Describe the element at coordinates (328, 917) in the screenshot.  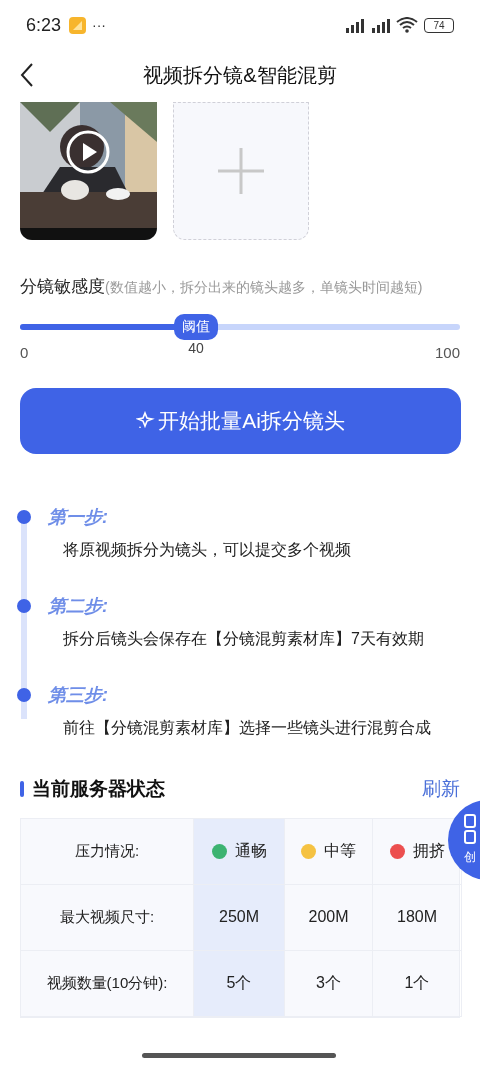
I see `size-value: 200M` at that location.